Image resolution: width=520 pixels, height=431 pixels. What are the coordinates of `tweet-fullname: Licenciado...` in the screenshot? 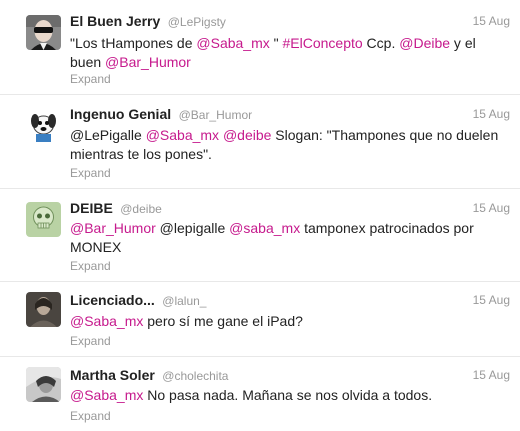 It's located at (112, 300).